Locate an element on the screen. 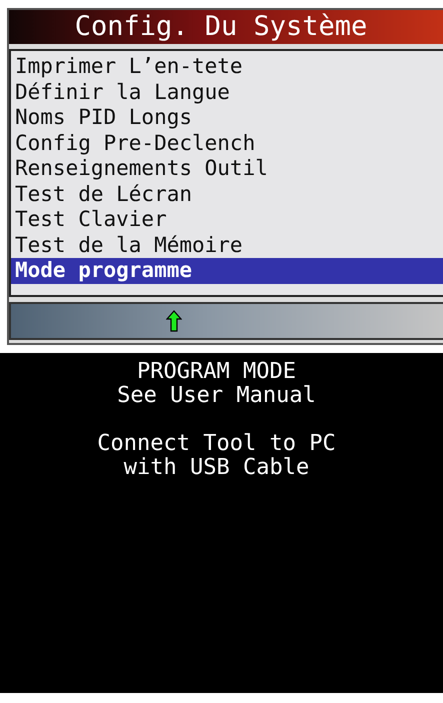  menu-item: Noms PID Longs is located at coordinates (227, 117).